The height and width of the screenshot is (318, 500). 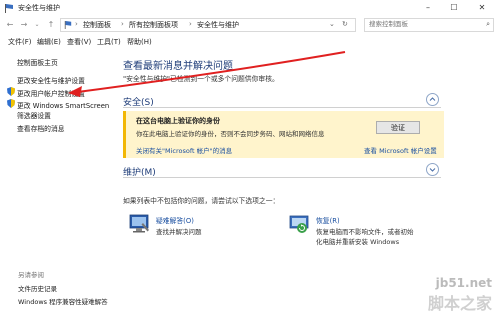 What do you see at coordinates (37, 24) in the screenshot?
I see `recent-dropdown-icon: ⌄` at bounding box center [37, 24].